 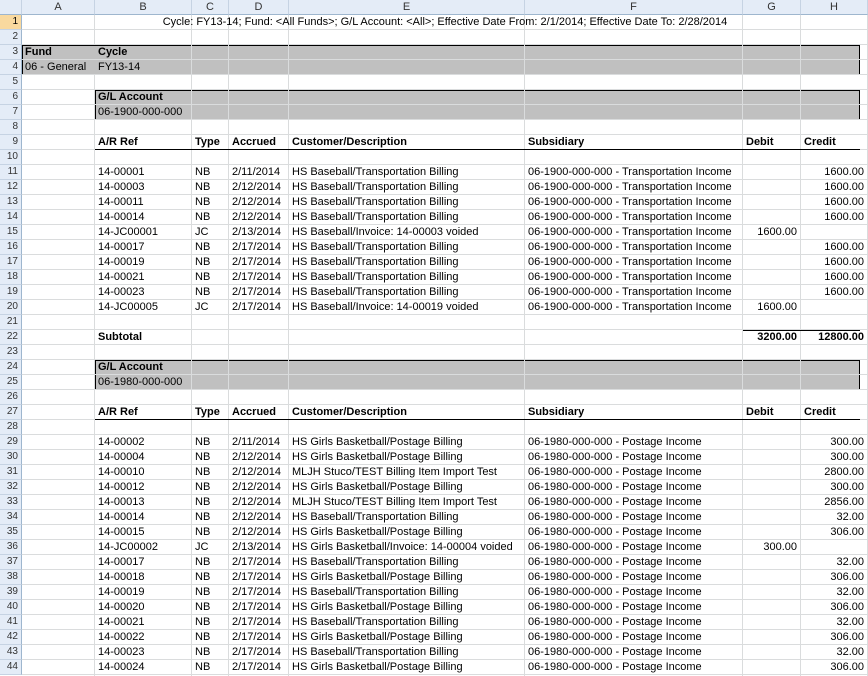 What do you see at coordinates (144, 577) in the screenshot?
I see `table-cell-ar: 14-00018` at bounding box center [144, 577].